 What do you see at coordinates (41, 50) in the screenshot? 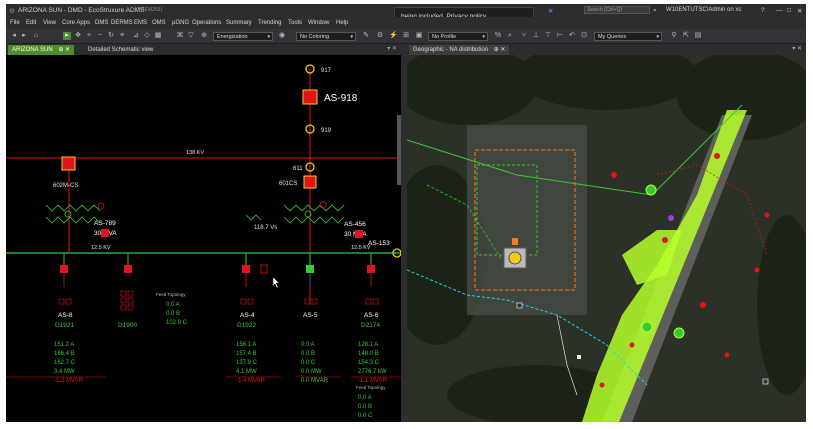
I see `tab-arizona-sun: ARIZONA SUN ⊕ ✕` at bounding box center [41, 50].